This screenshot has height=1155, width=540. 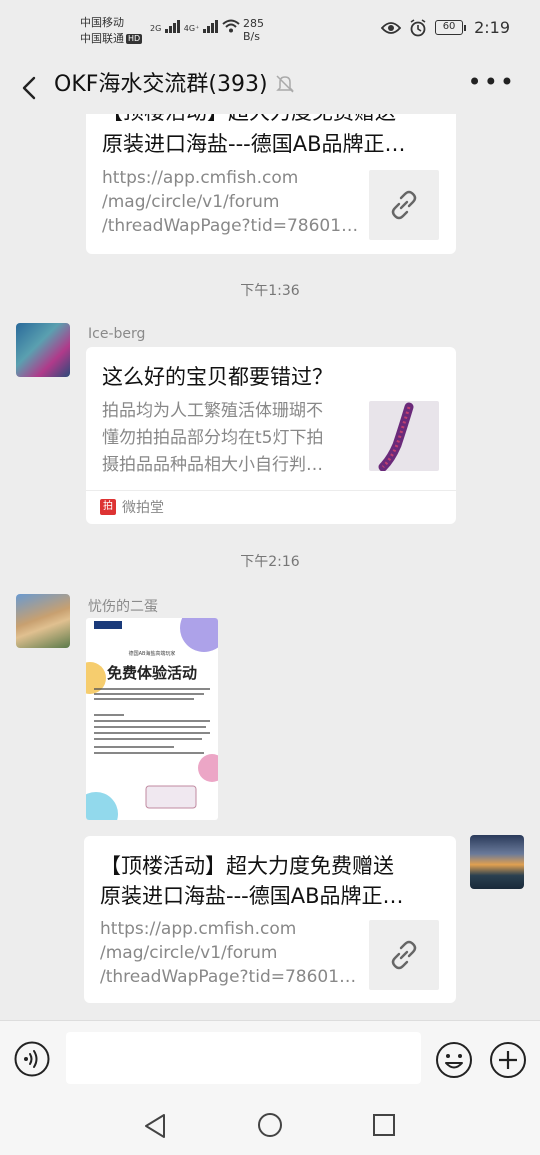 What do you see at coordinates (32, 1059) in the screenshot?
I see `voice-input-icon` at bounding box center [32, 1059].